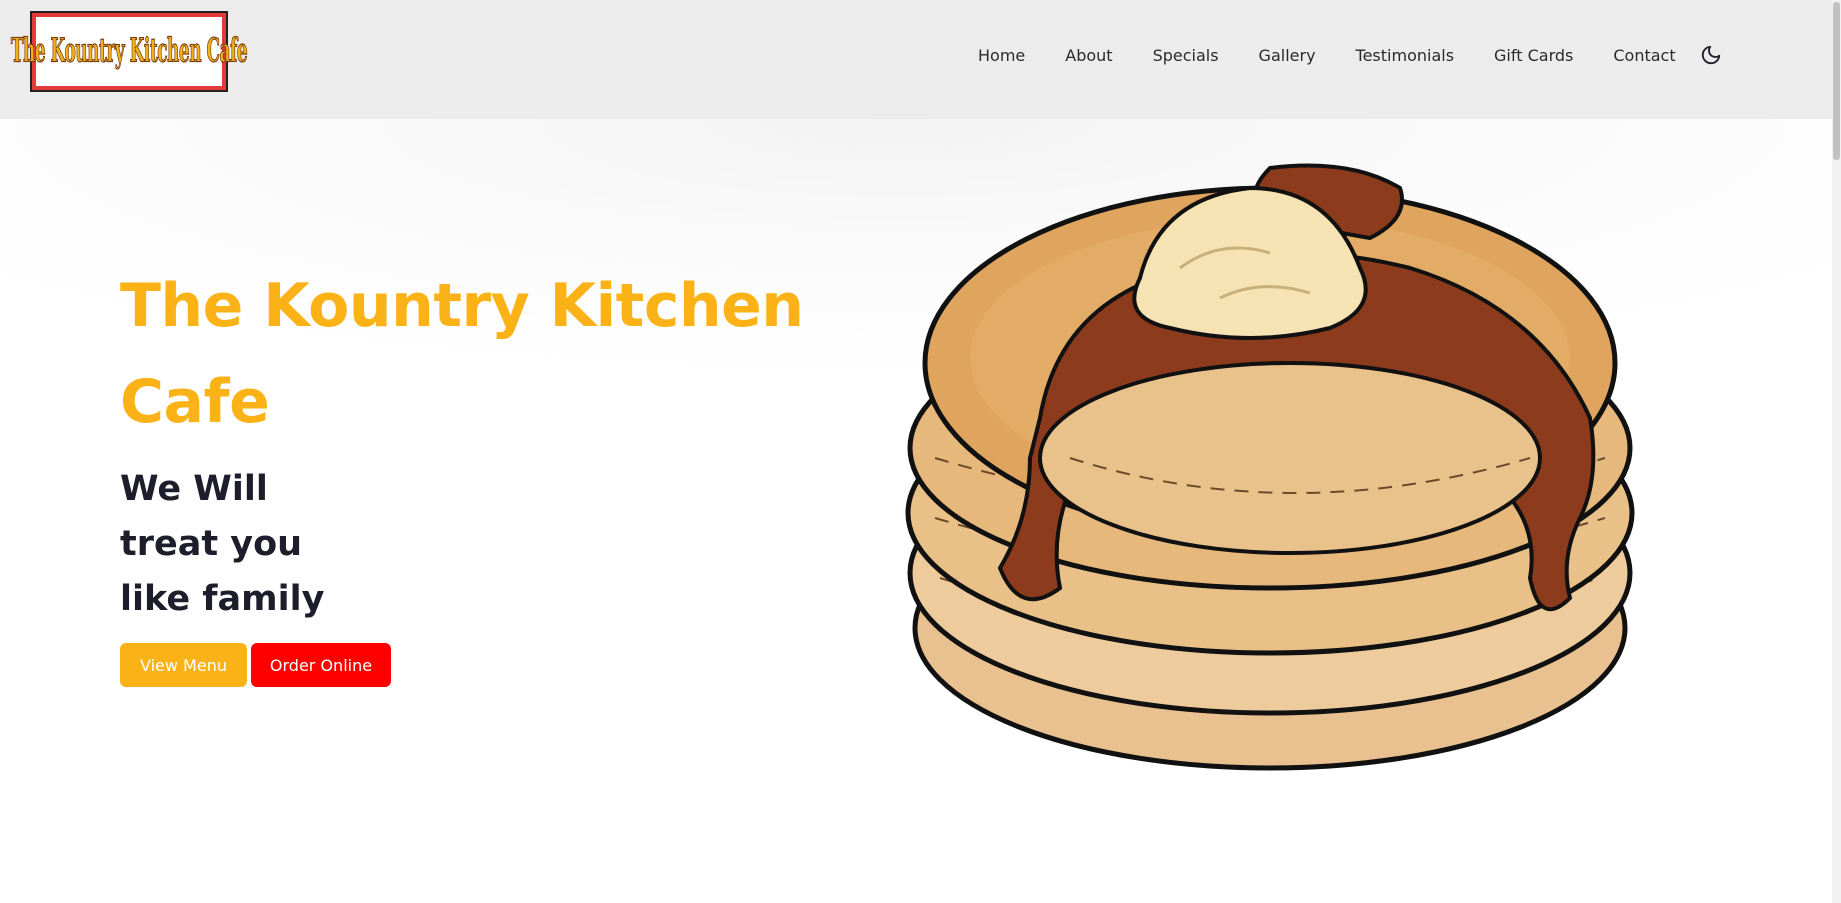  I want to click on site-logo: The Kountry Kitchen Cafe, so click(129, 51).